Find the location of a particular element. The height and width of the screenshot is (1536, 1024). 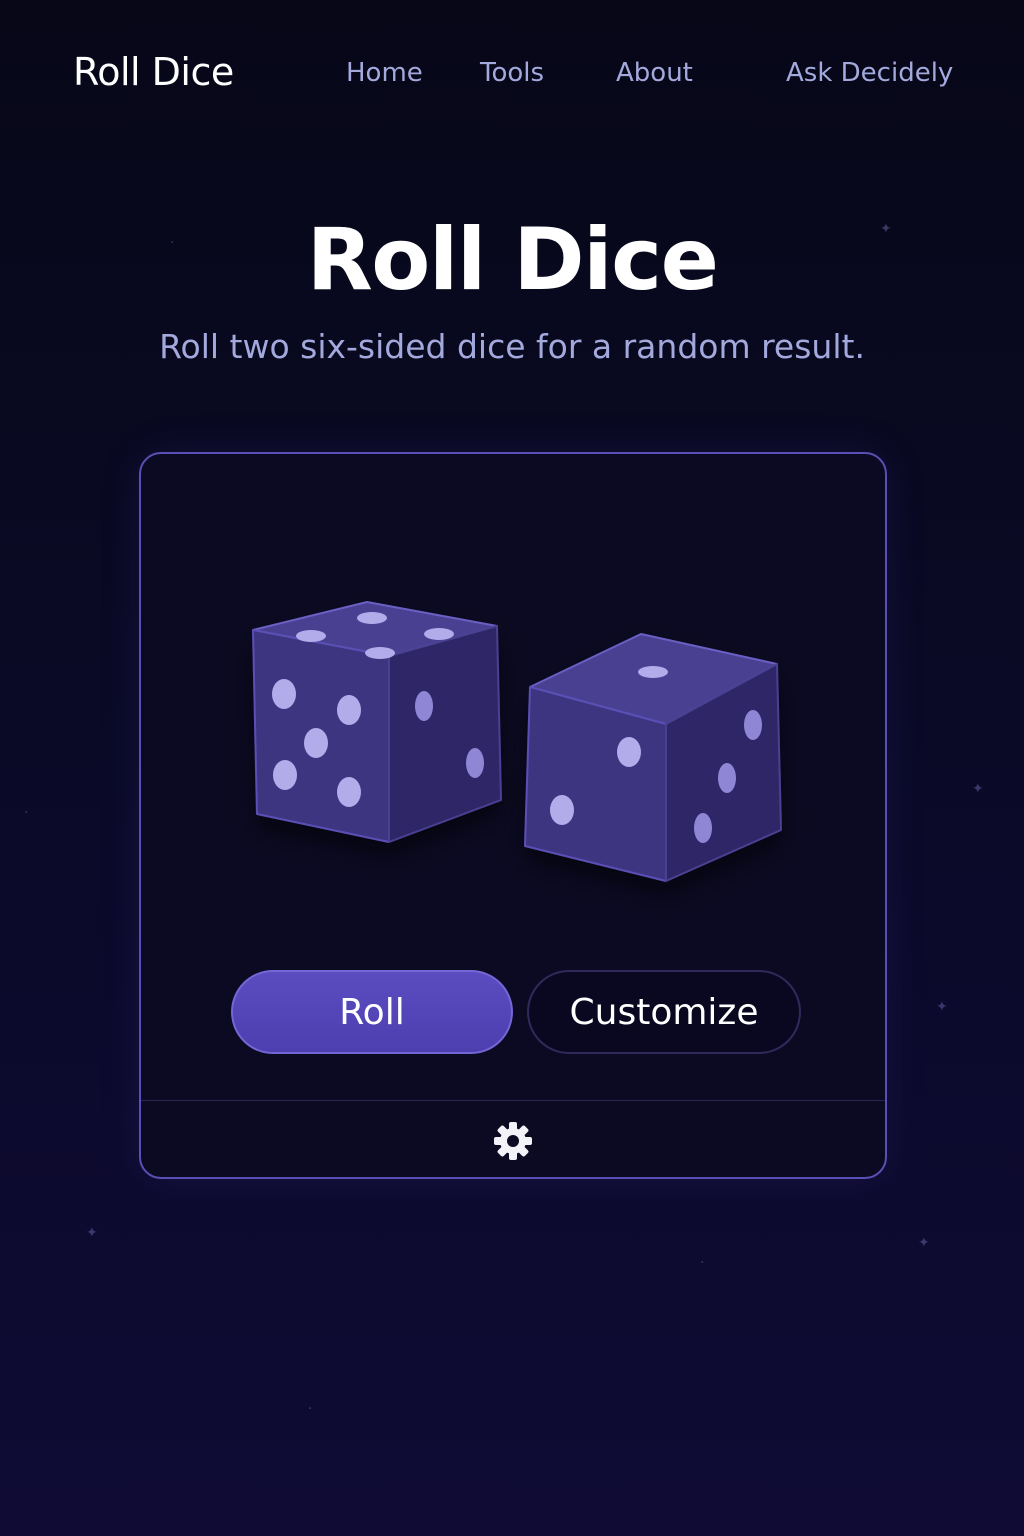

settings-button is located at coordinates (513, 1141).